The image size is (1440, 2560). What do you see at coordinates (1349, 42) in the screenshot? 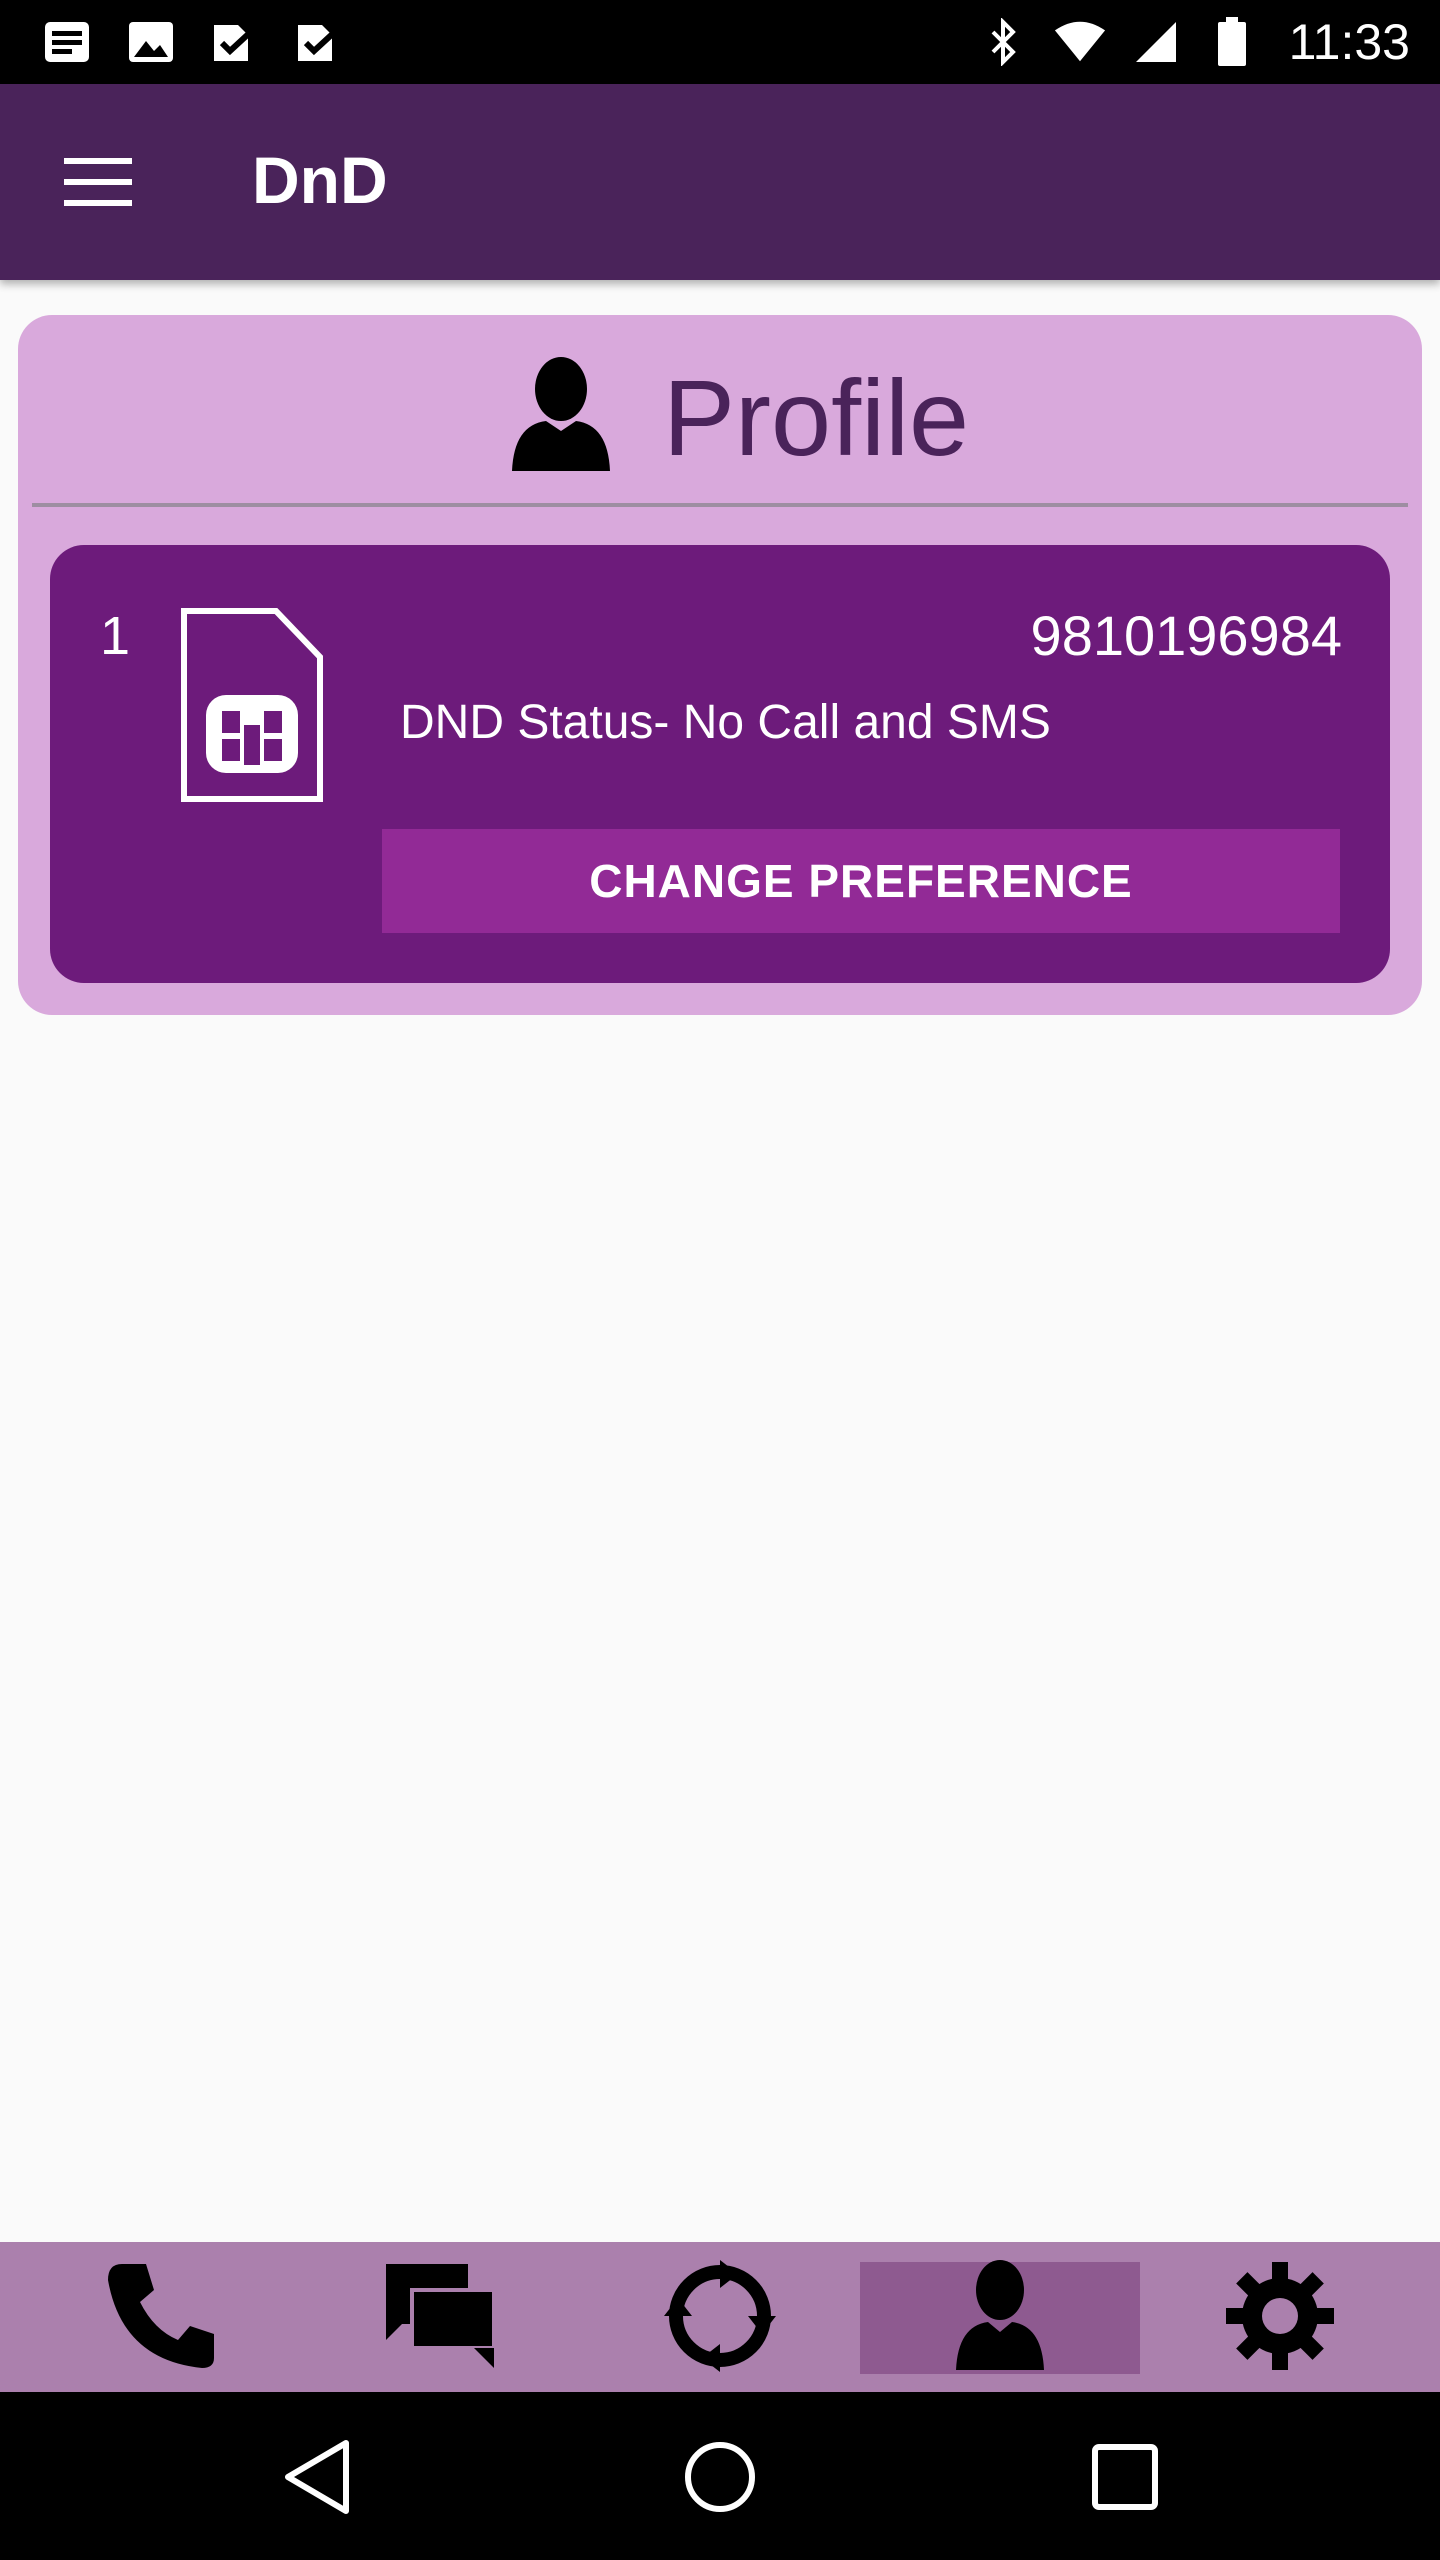
I see `status-clock: 11:33` at bounding box center [1349, 42].